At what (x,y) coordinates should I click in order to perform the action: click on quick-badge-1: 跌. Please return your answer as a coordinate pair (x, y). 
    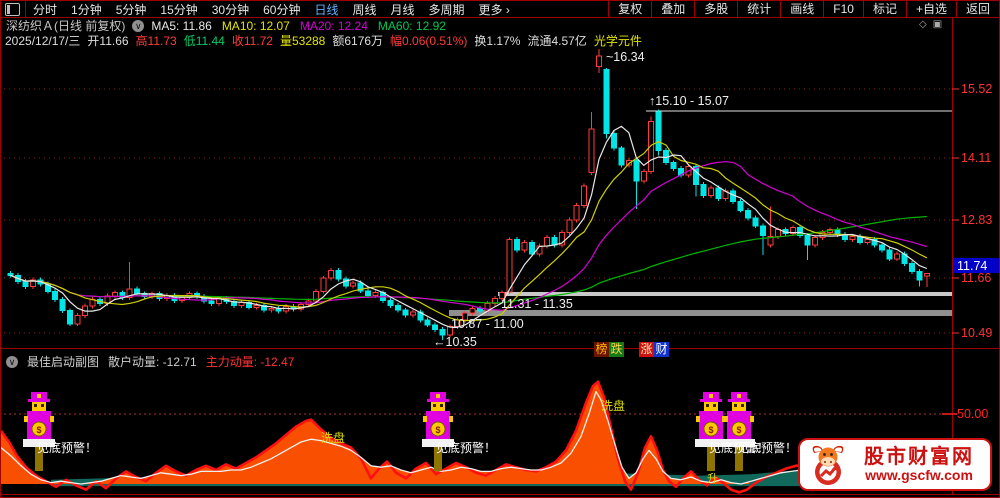
    Looking at the image, I should click on (616, 349).